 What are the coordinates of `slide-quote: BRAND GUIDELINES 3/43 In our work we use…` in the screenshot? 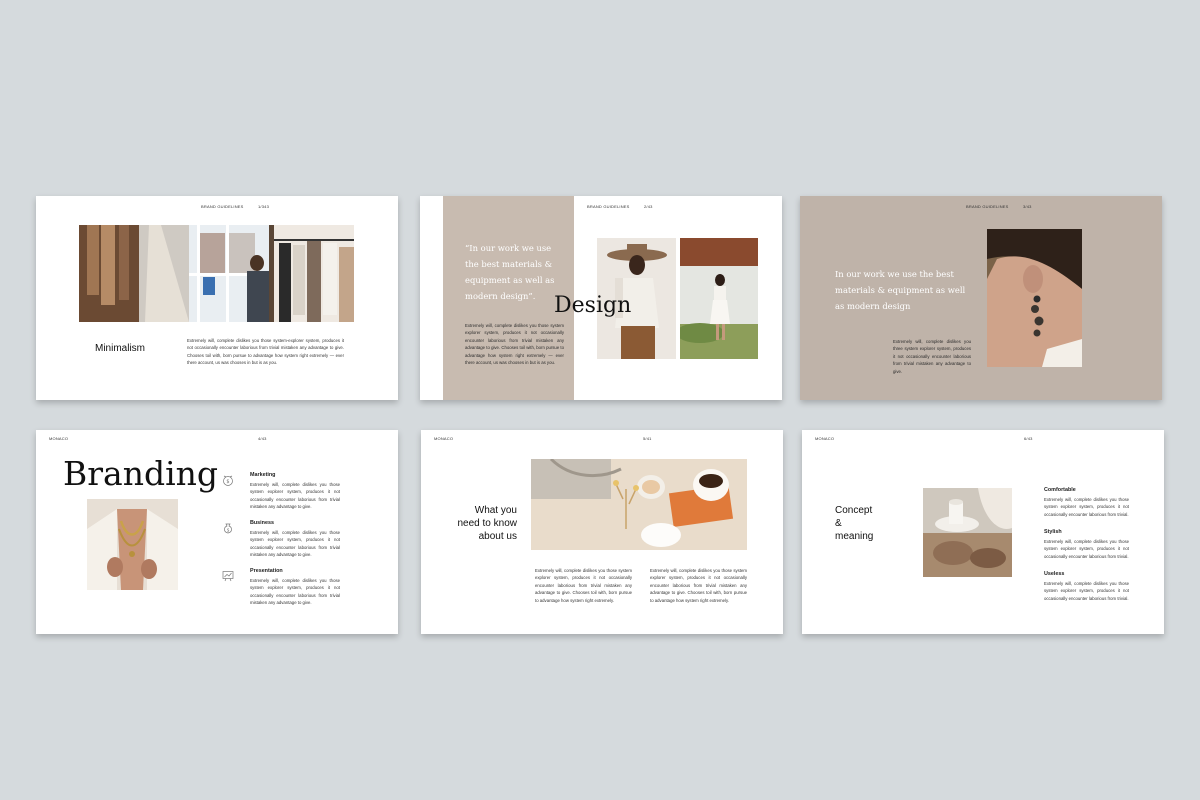 It's located at (981, 298).